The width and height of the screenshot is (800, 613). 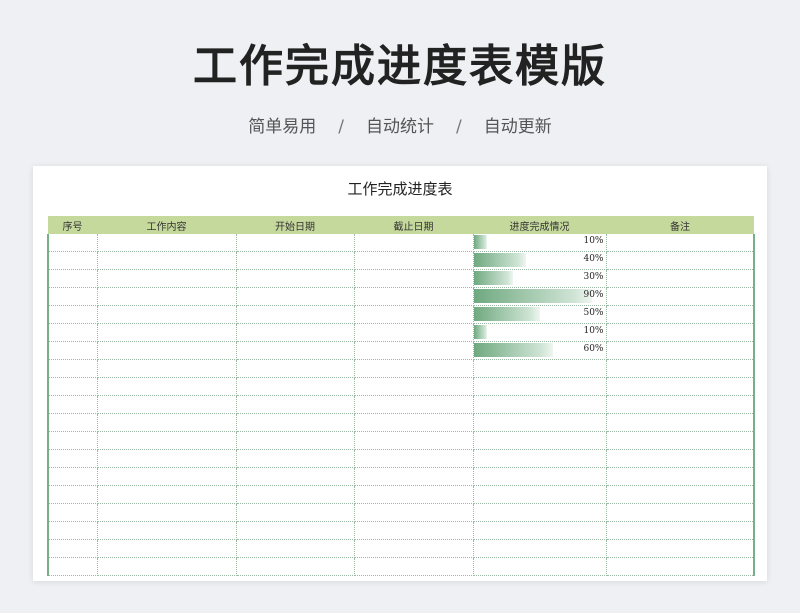 I want to click on cell-progress: 30%, so click(x=540, y=278).